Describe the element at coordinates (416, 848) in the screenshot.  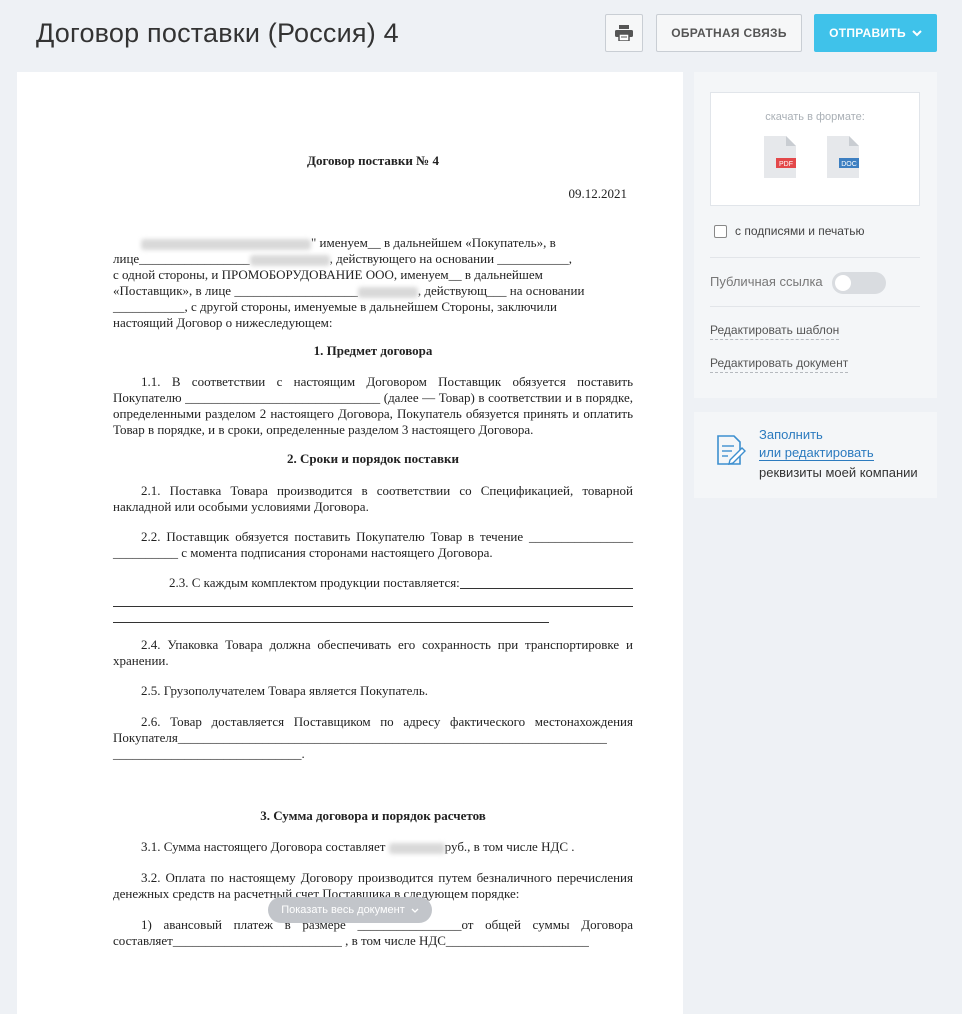
I see `redacted-amount` at that location.